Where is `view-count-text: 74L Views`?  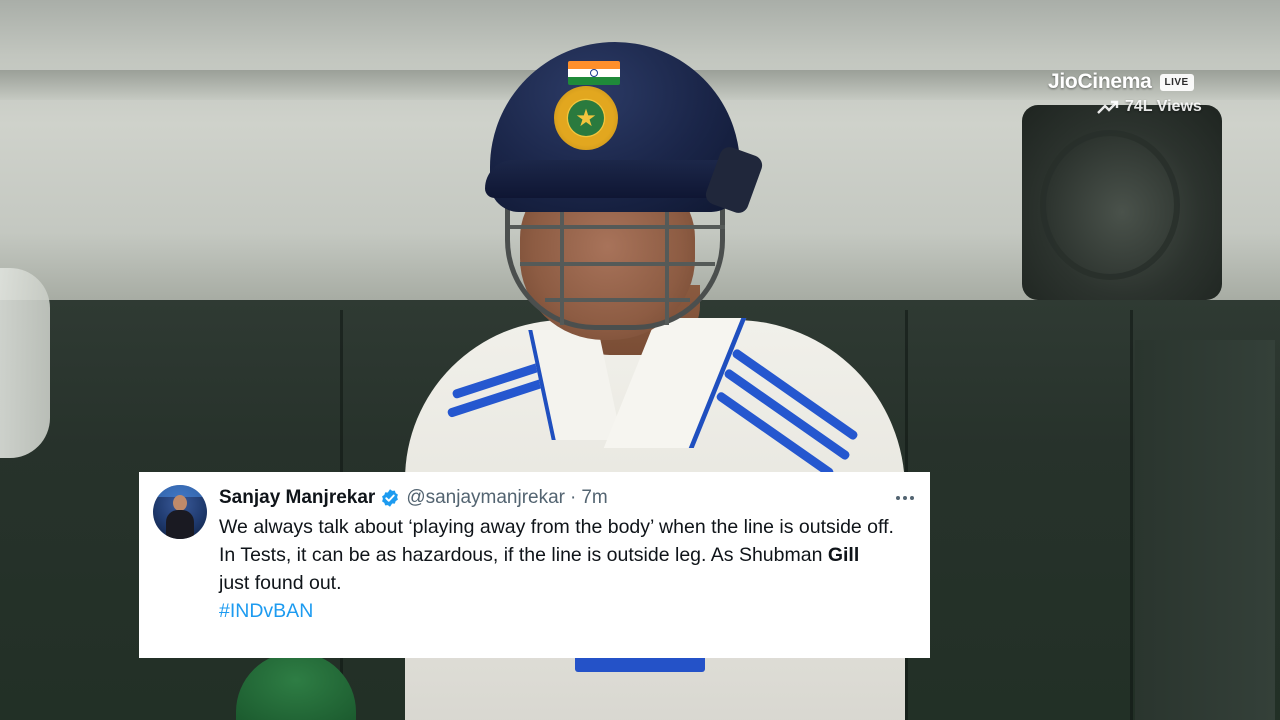
view-count-text: 74L Views is located at coordinates (1163, 106).